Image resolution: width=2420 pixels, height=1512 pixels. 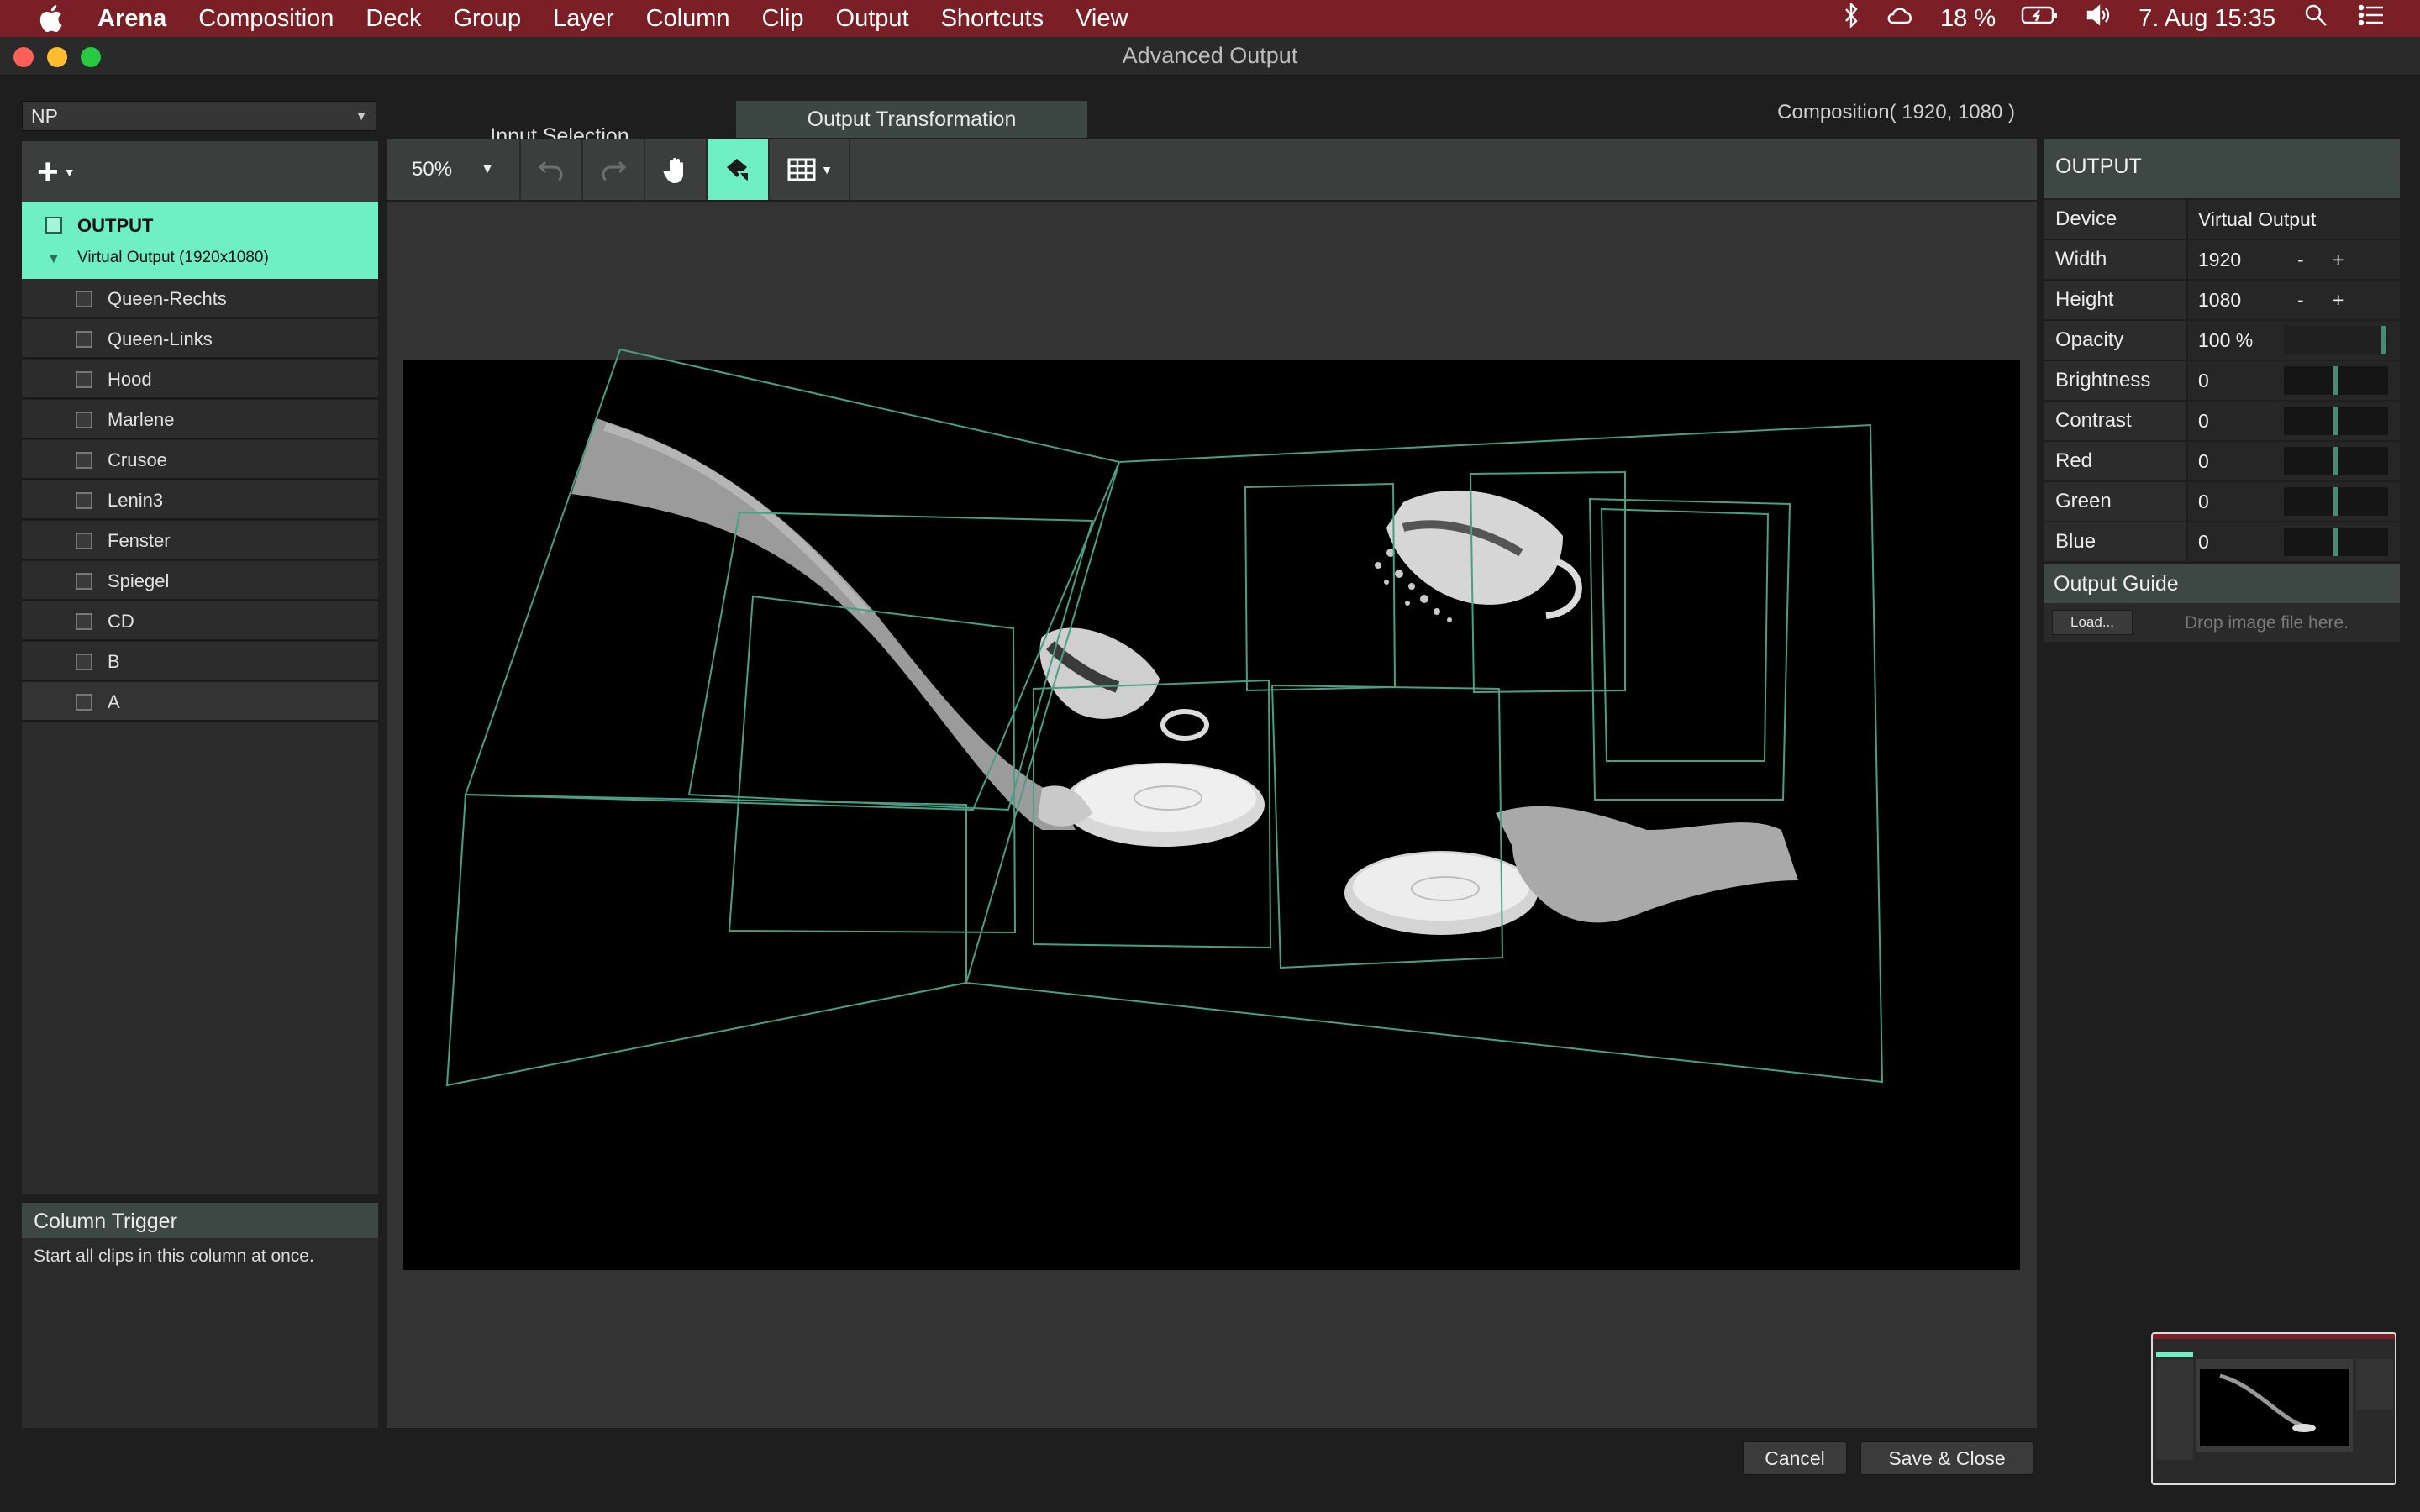 What do you see at coordinates (200, 581) in the screenshot?
I see `layer-item-spiegel: Spiegel` at bounding box center [200, 581].